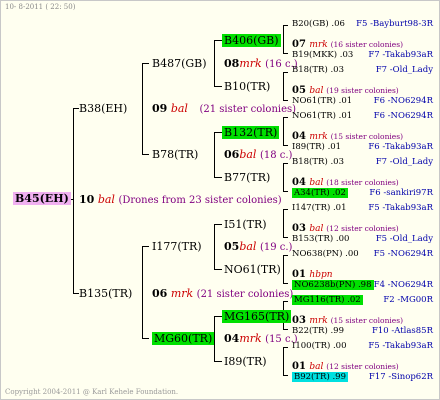 The height and width of the screenshot is (400, 440). Describe the element at coordinates (224, 108) in the screenshot. I see `info-b38: 09 bal (21 sister colonies)` at that location.